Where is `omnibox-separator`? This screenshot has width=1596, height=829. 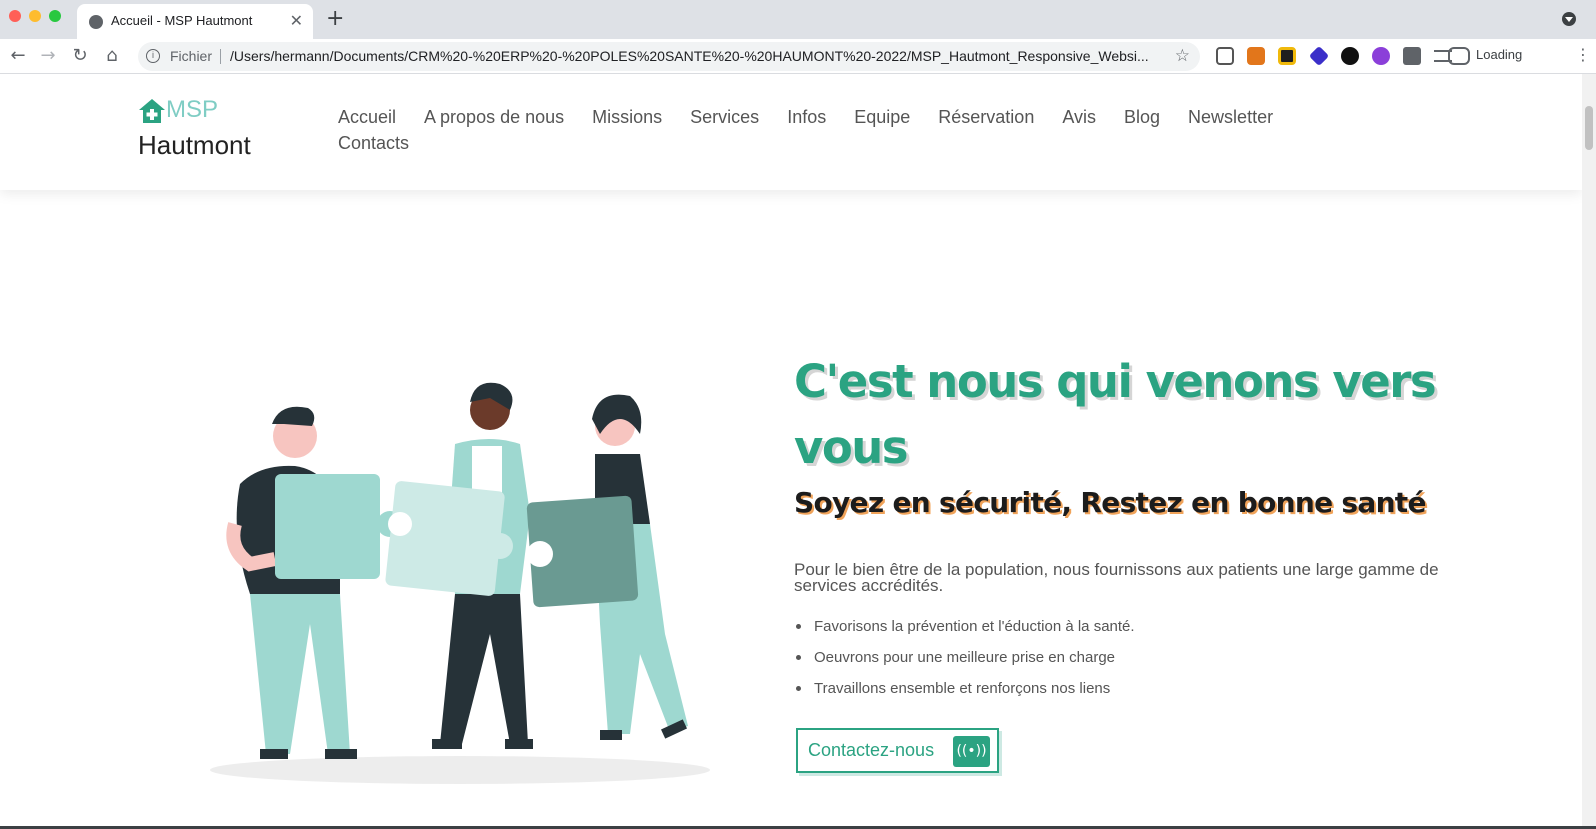 omnibox-separator is located at coordinates (220, 56).